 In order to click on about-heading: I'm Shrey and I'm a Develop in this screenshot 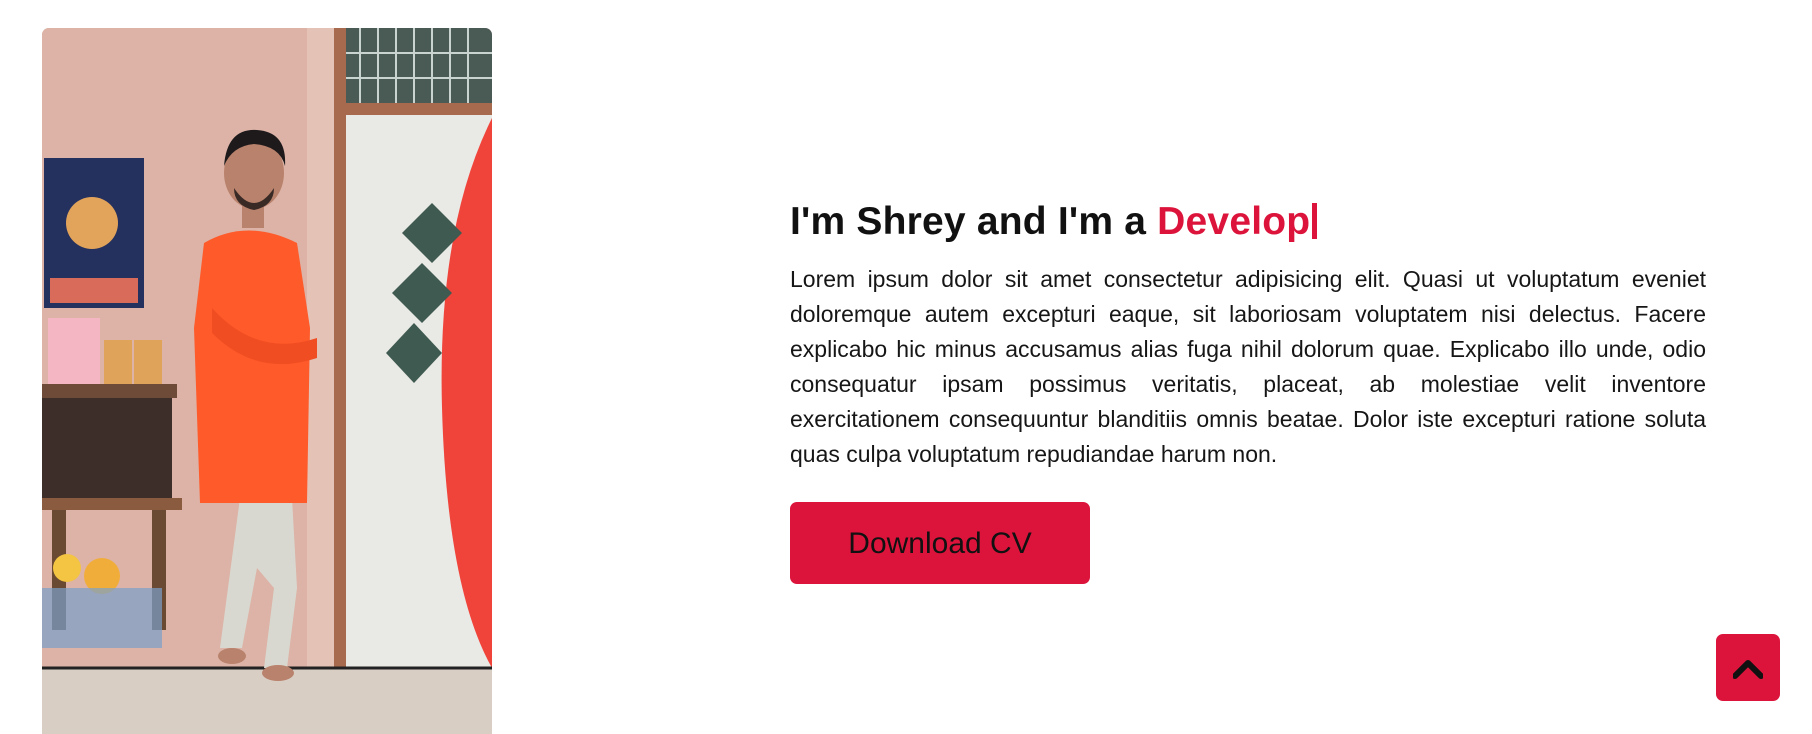, I will do `click(1248, 222)`.